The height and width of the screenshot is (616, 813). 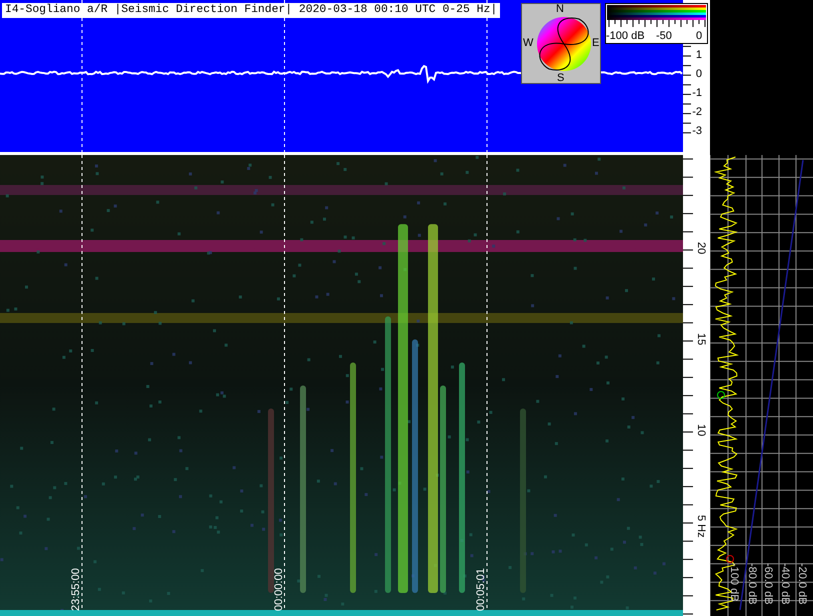 I want to click on compass-label: W, so click(x=528, y=43).